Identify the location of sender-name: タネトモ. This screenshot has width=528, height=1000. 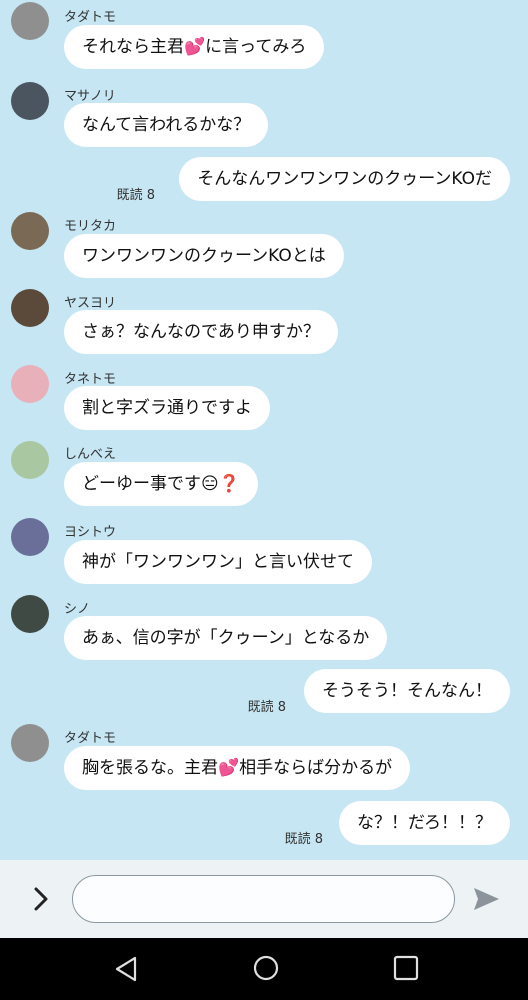
(90, 379).